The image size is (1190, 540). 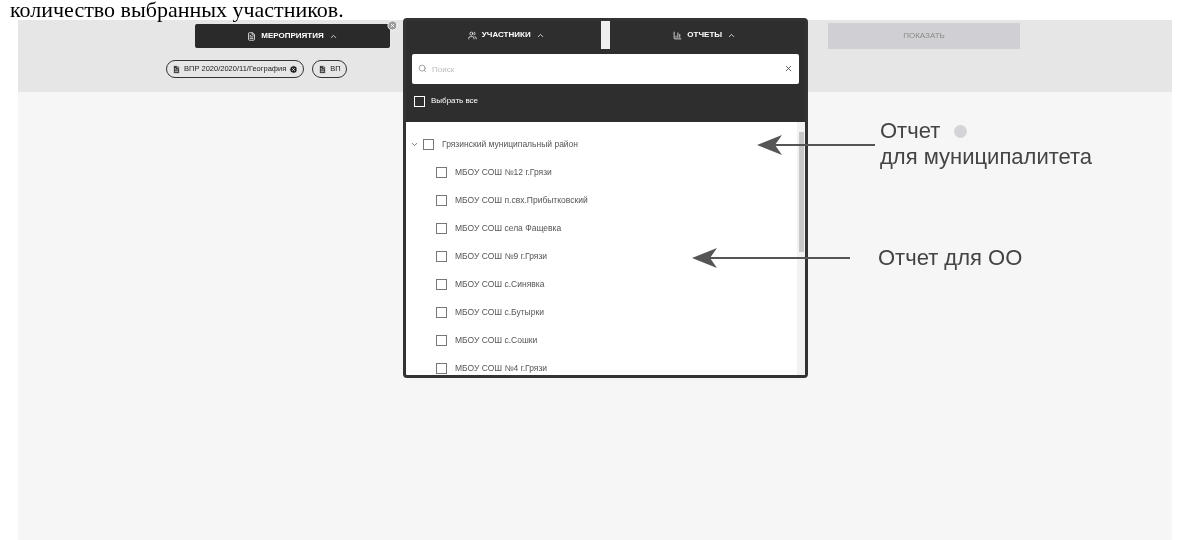 What do you see at coordinates (472, 35) in the screenshot?
I see `people-icon` at bounding box center [472, 35].